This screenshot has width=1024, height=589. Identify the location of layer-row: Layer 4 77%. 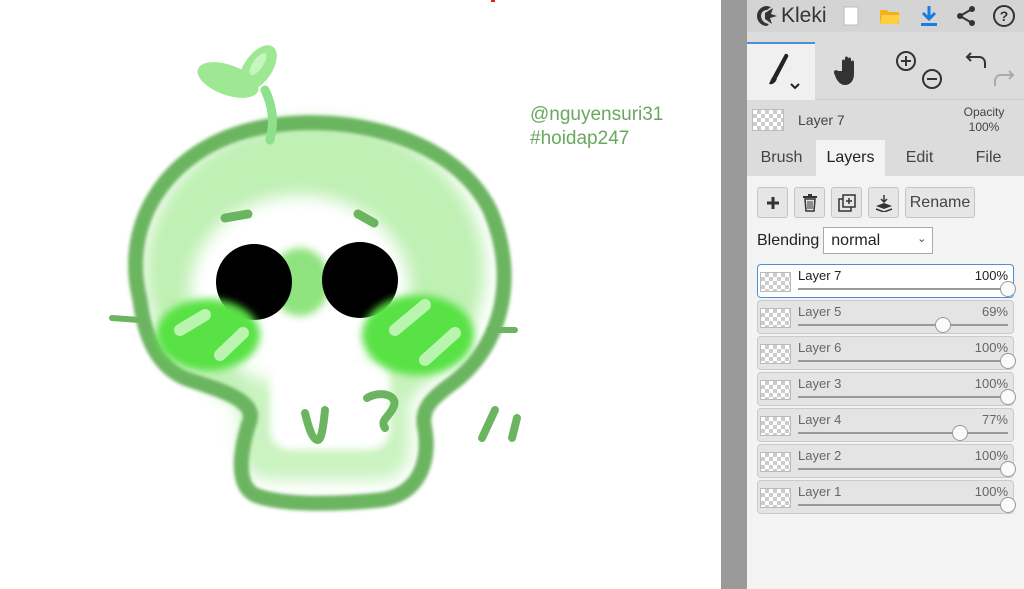
(885, 425).